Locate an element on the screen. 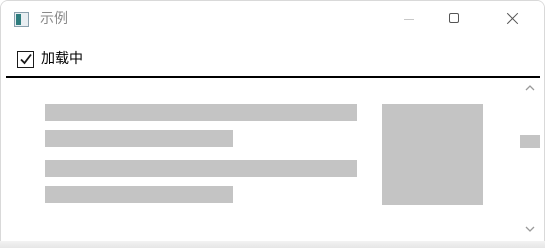  loading-checkbox-label: 加载中 is located at coordinates (62, 59).